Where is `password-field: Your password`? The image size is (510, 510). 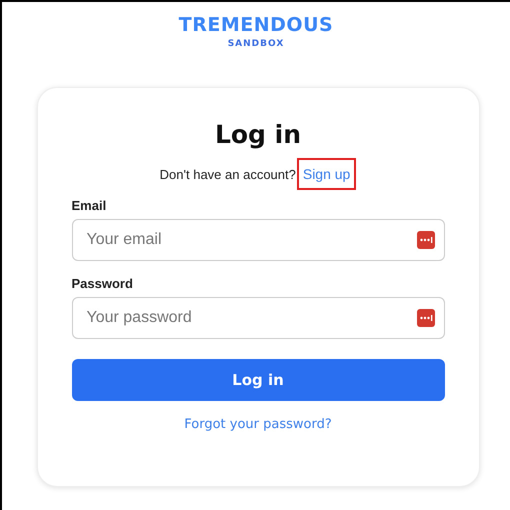
password-field: Your password is located at coordinates (258, 318).